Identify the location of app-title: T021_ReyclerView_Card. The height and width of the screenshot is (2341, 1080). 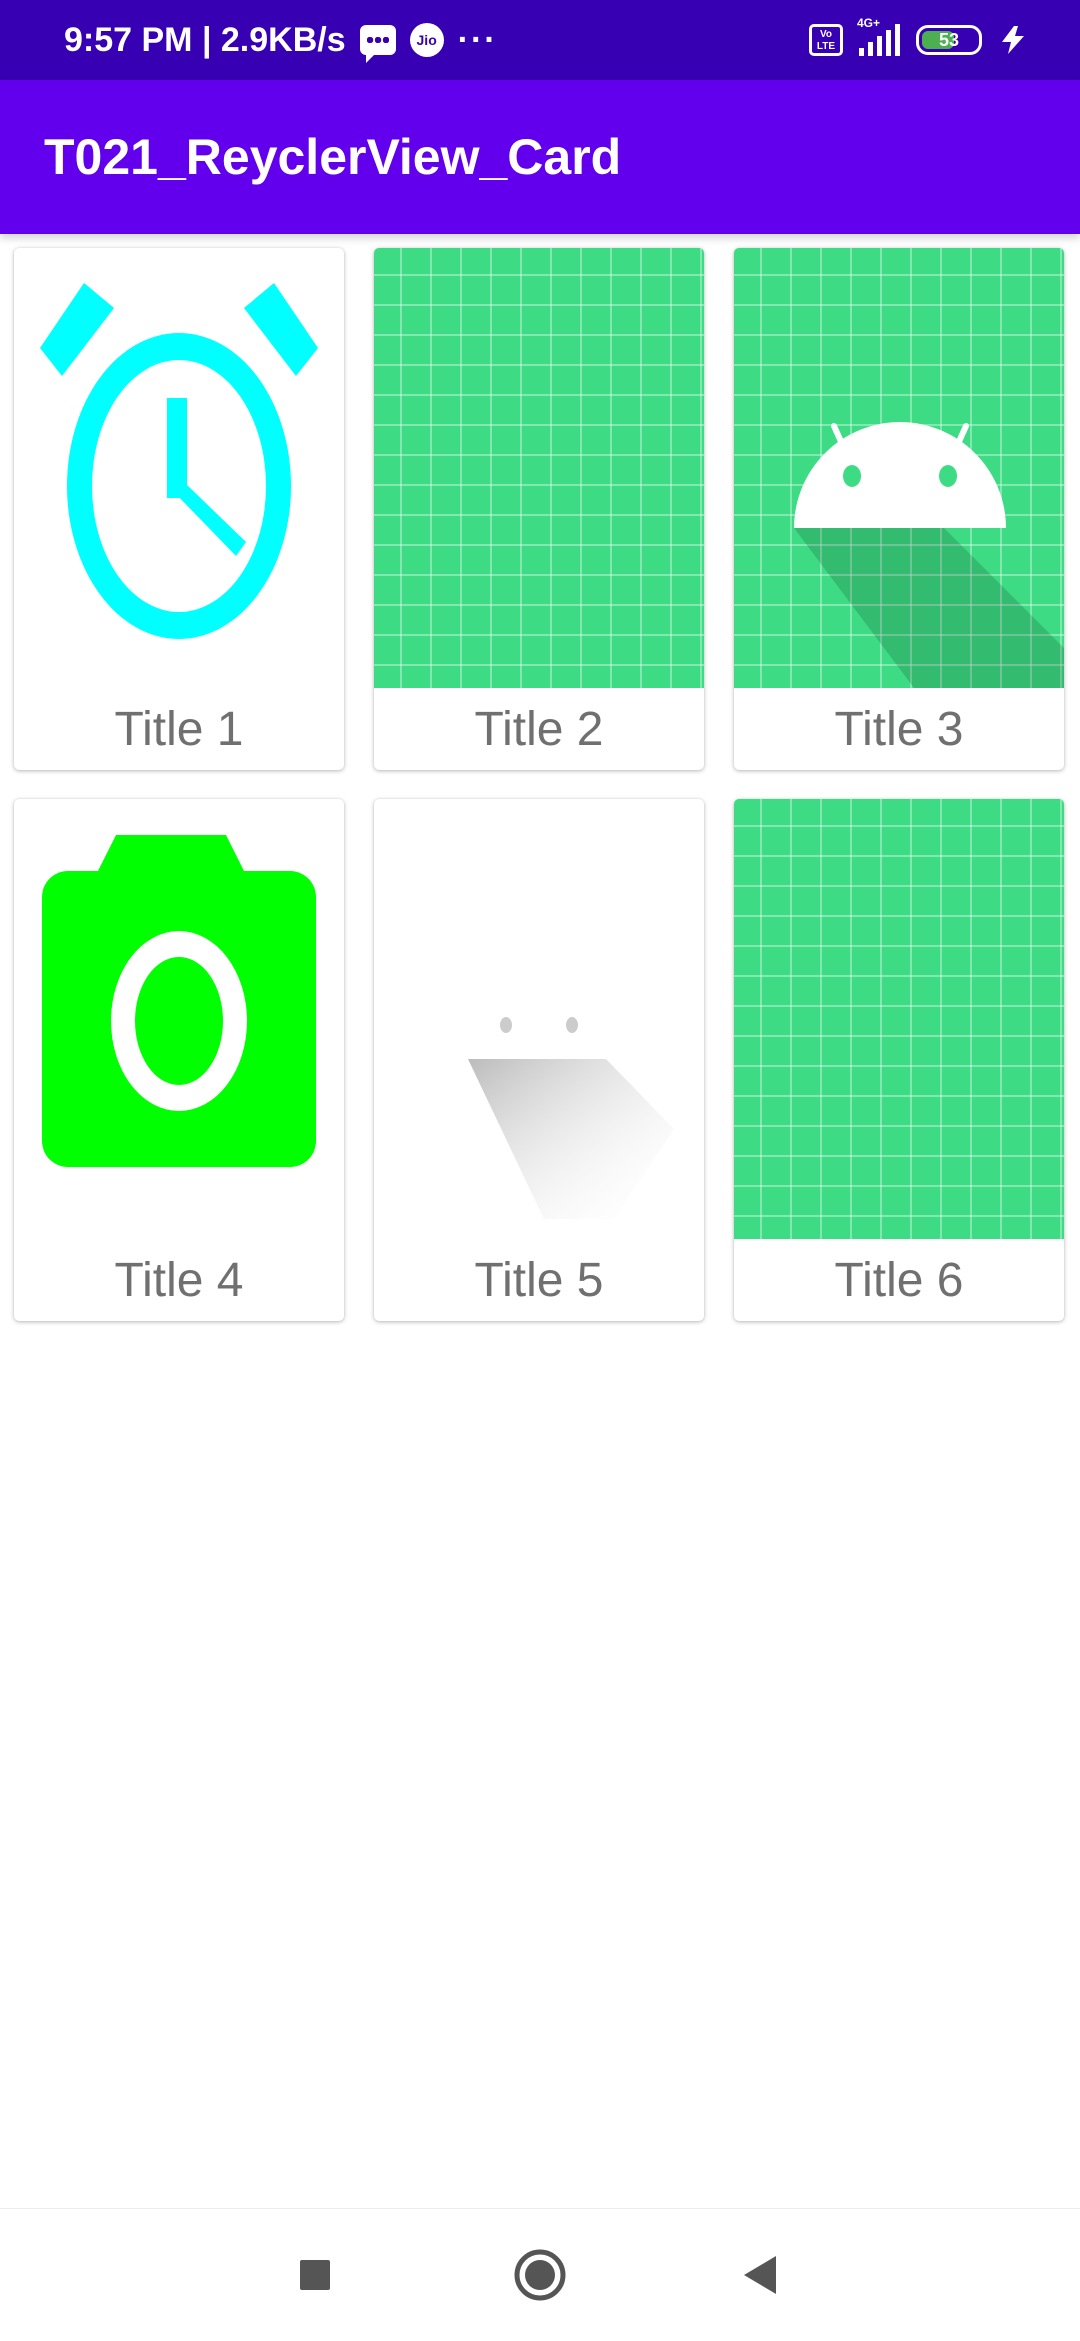
(333, 157).